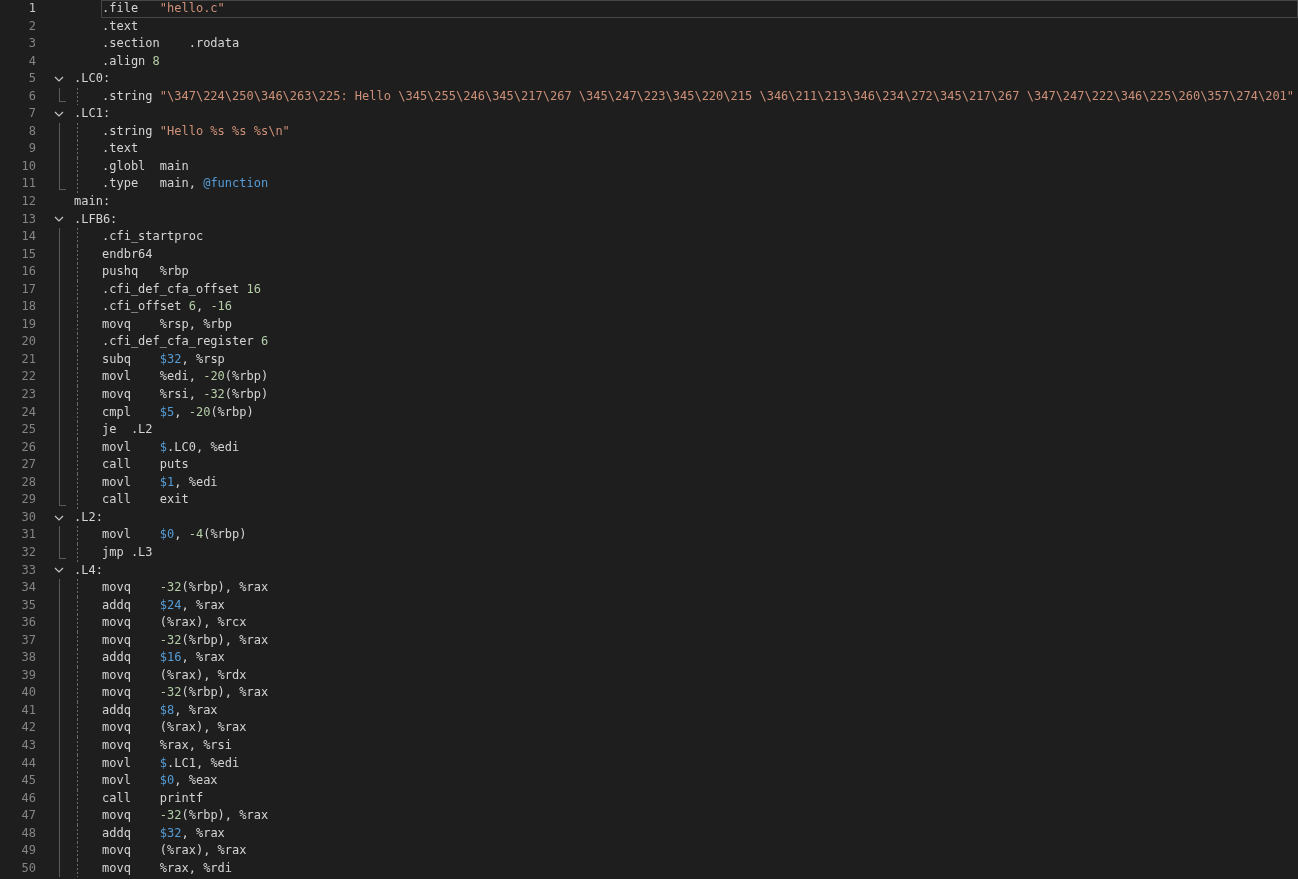  Describe the element at coordinates (92, 114) in the screenshot. I see `code-line: .LC1:` at that location.